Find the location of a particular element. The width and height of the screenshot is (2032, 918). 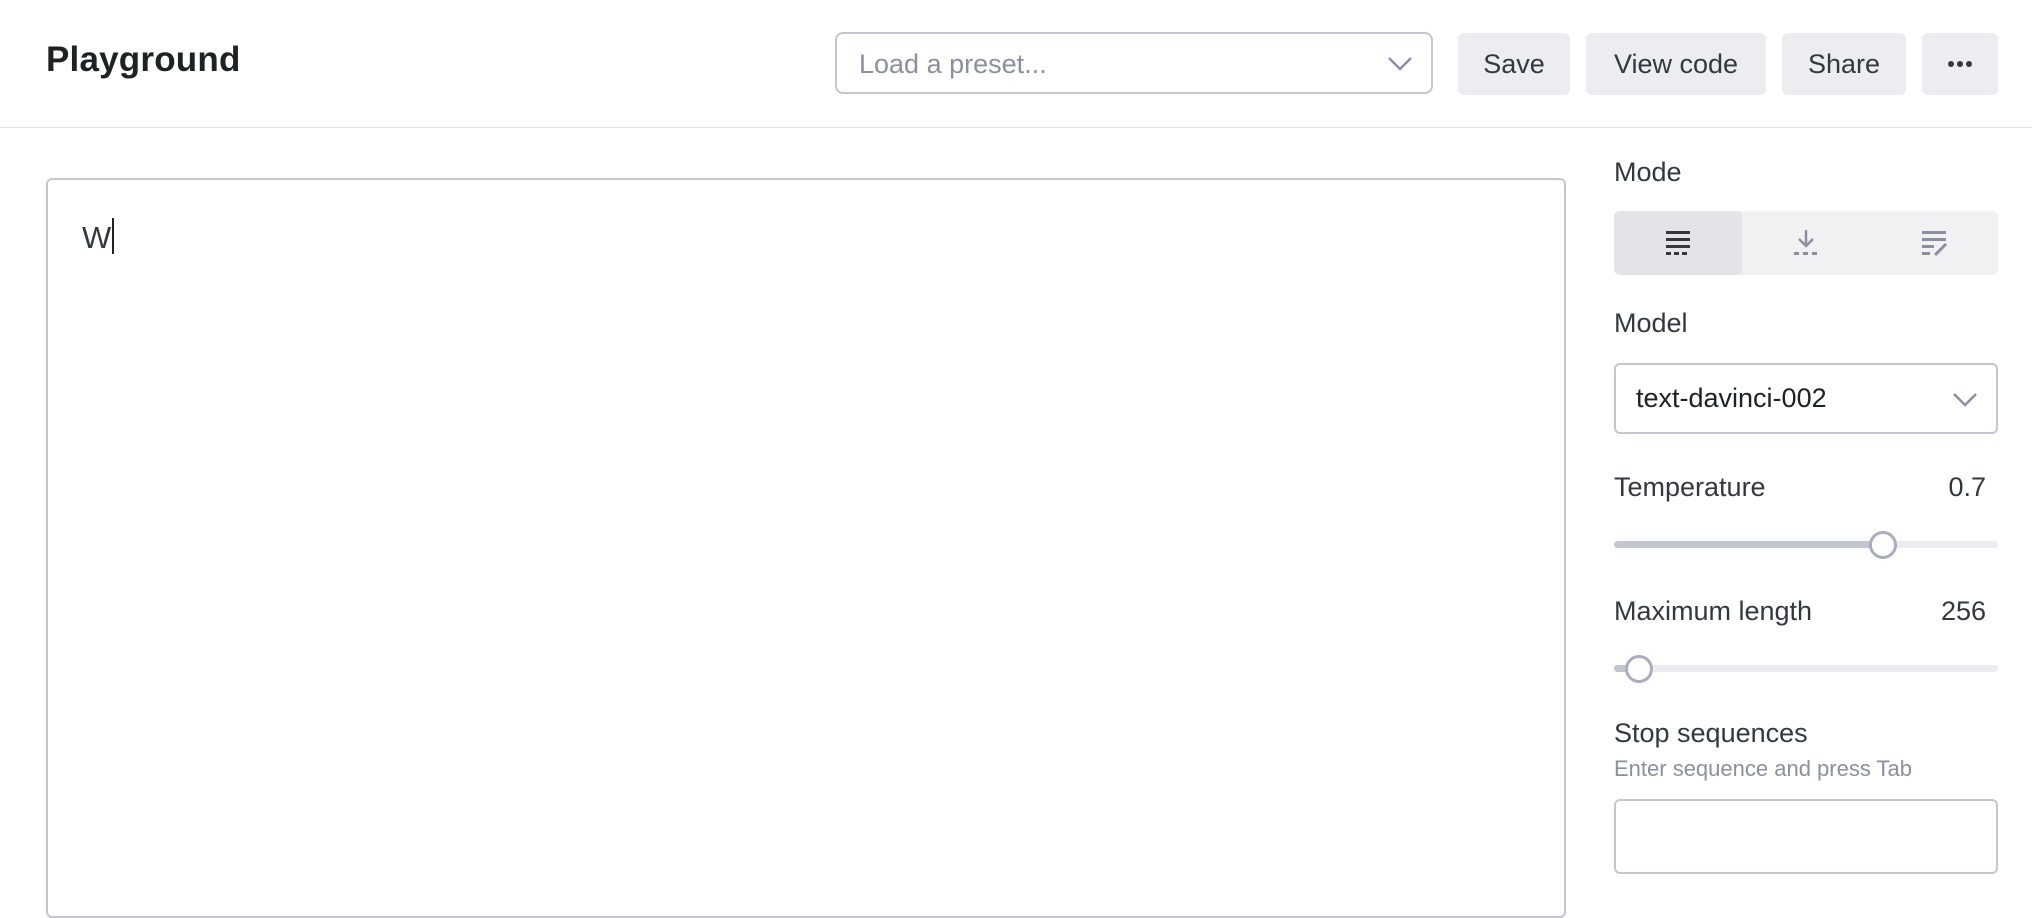

editor-text: W is located at coordinates (97, 237).